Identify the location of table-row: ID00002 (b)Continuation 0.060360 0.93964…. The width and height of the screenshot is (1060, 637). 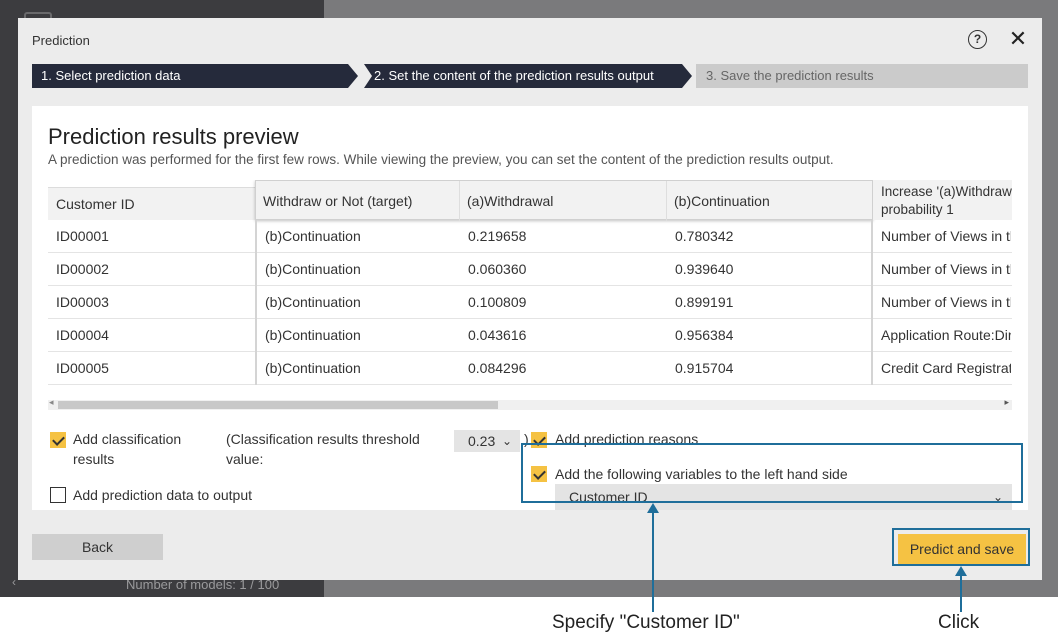
(530, 269).